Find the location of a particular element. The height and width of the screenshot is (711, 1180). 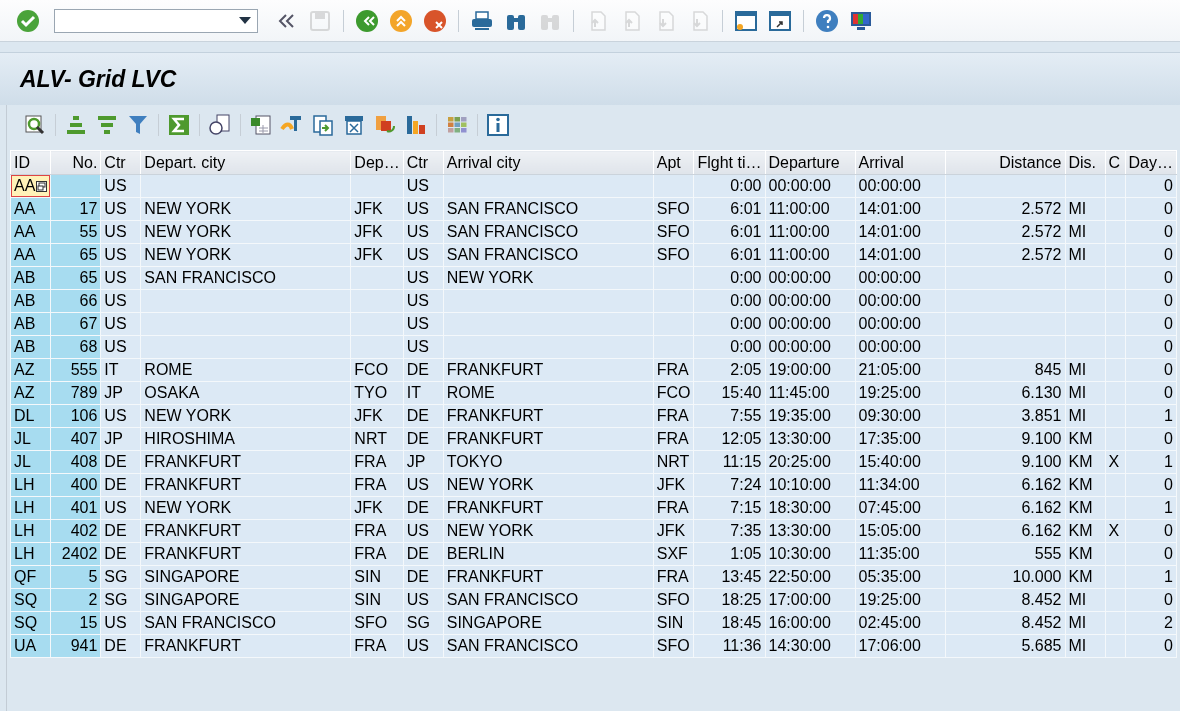

table-cell: 6.130 is located at coordinates (1005, 393).